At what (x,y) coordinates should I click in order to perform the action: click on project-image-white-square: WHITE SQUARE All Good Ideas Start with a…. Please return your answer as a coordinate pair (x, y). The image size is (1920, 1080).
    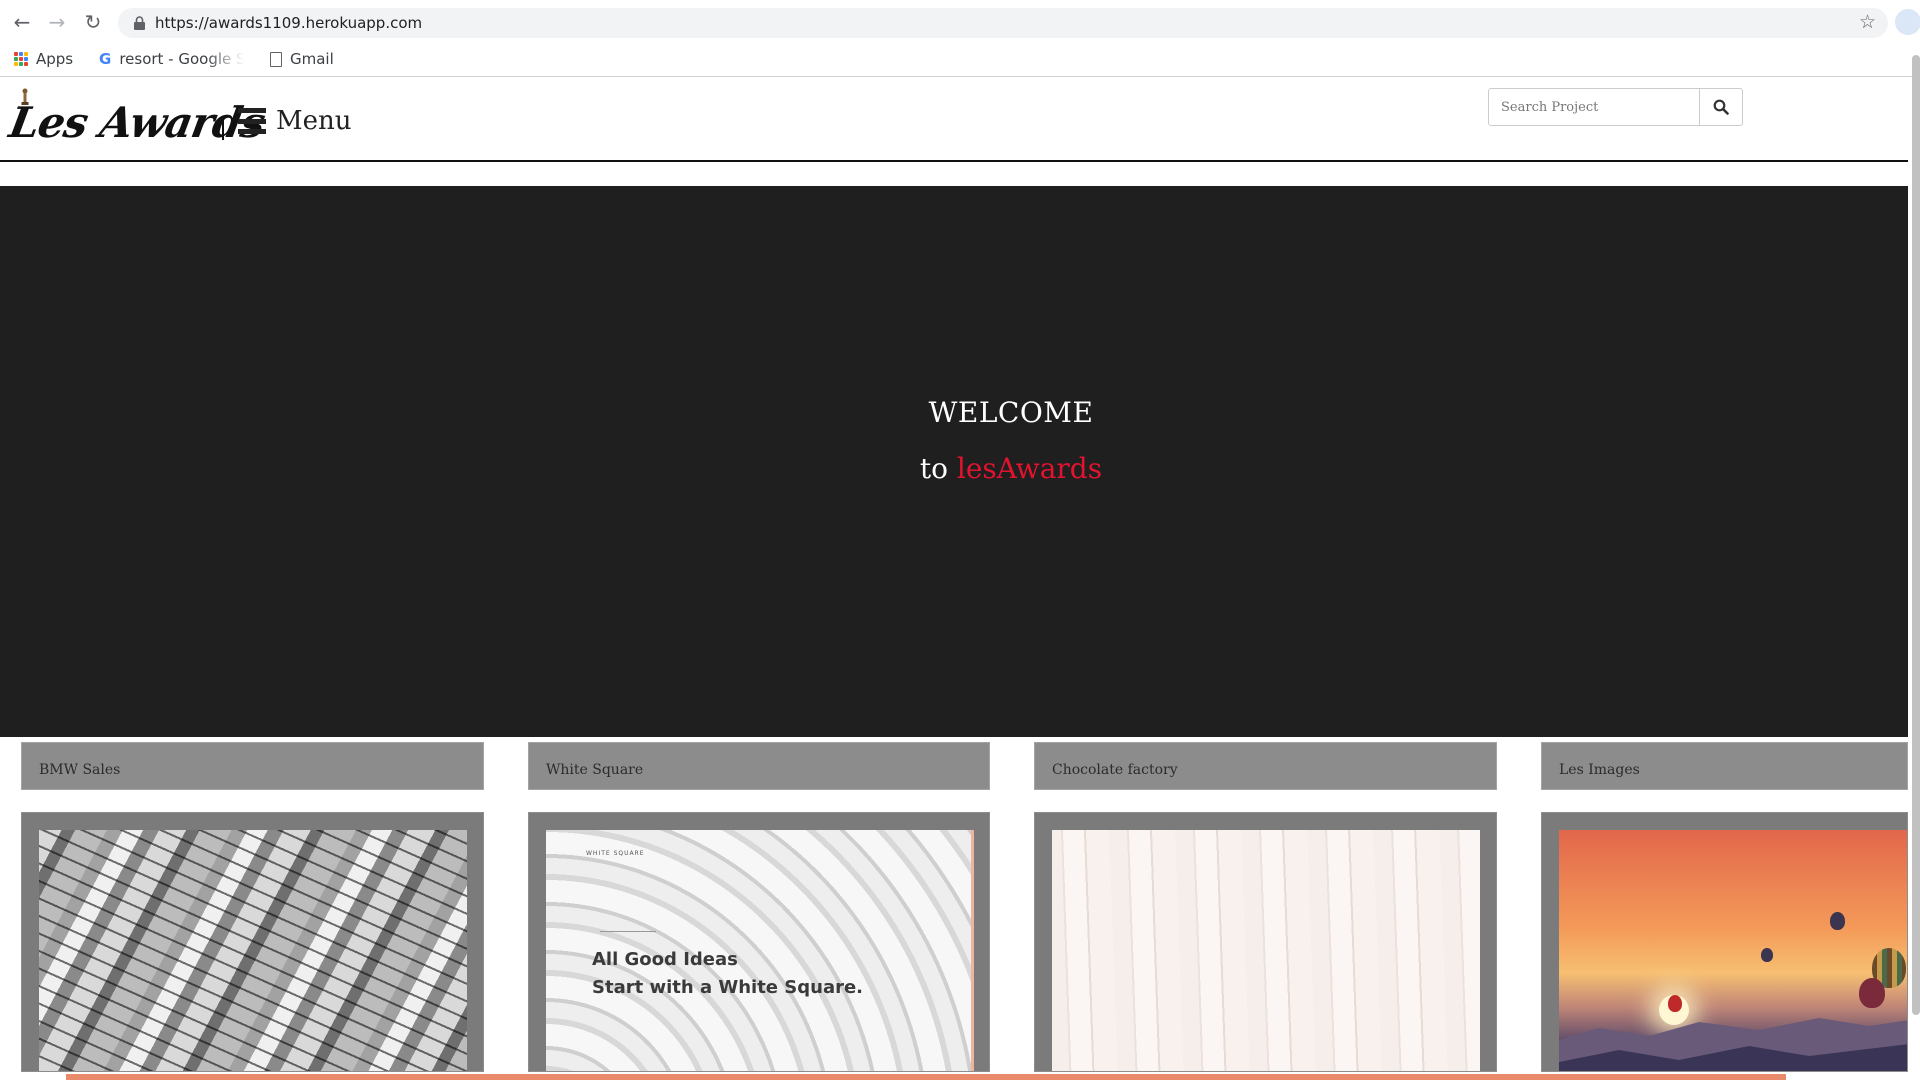
    Looking at the image, I should click on (760, 950).